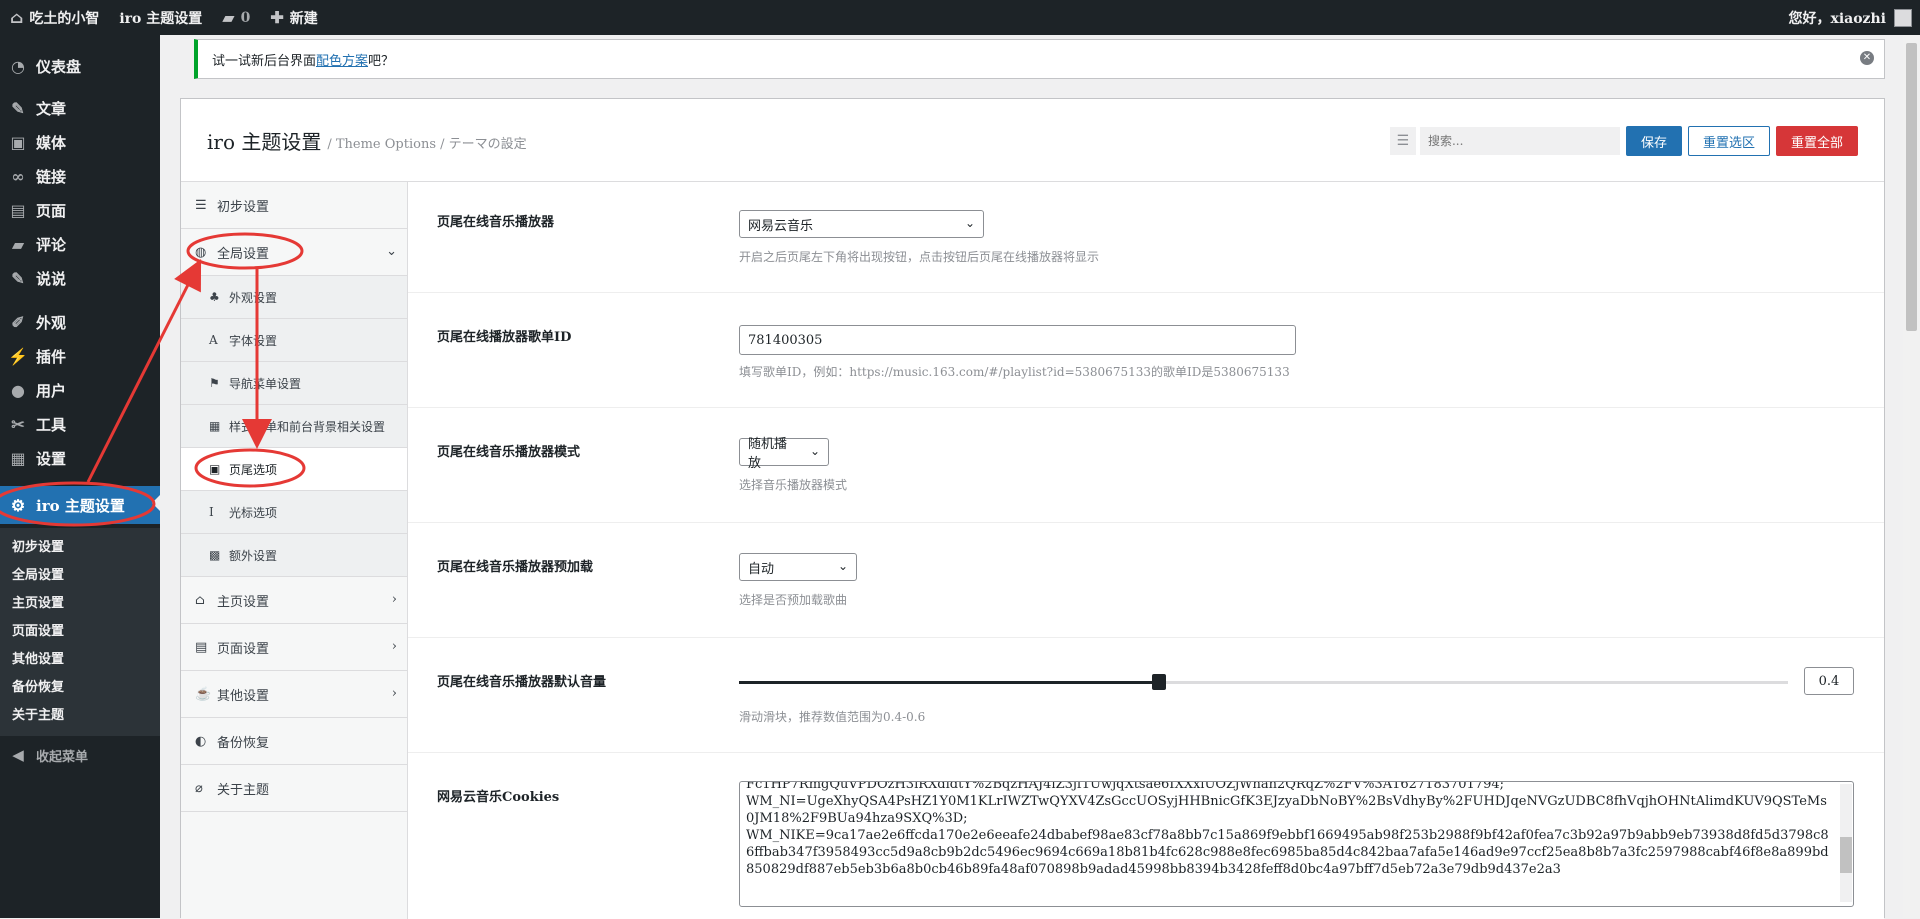  What do you see at coordinates (949, 682) in the screenshot?
I see `volume-slider-fill` at bounding box center [949, 682].